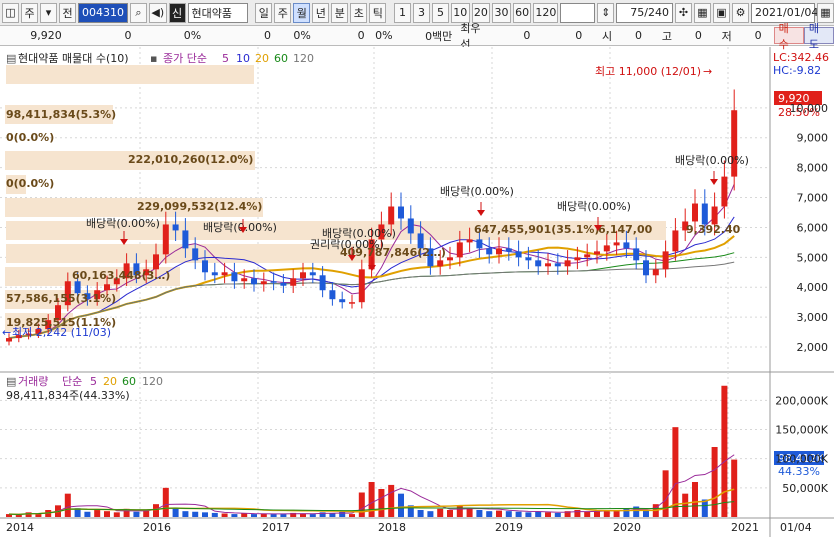  I want to click on volume-legend-title: 거래량, so click(33, 381).